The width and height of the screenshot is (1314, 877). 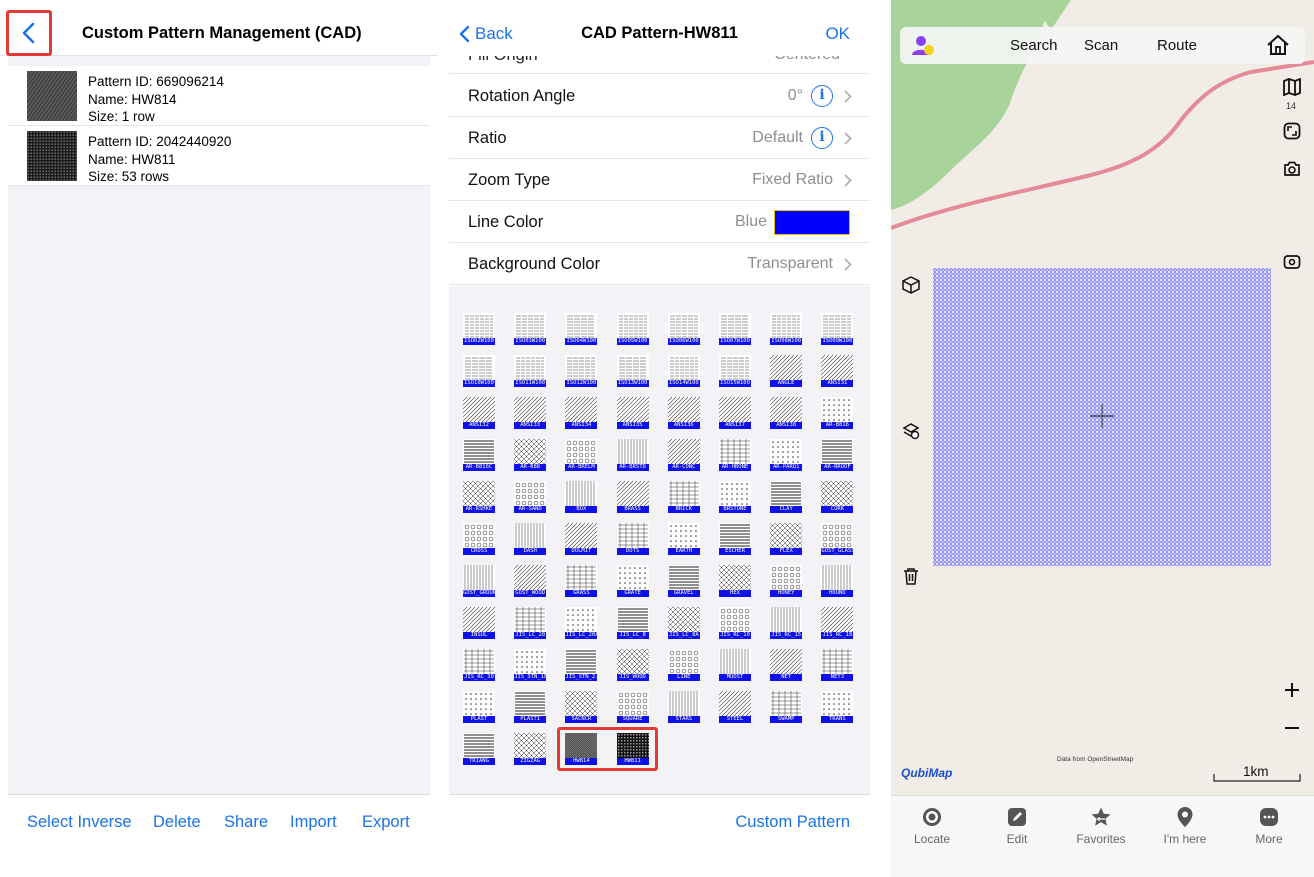 I want to click on pattern-cell: LINE, so click(x=683, y=665).